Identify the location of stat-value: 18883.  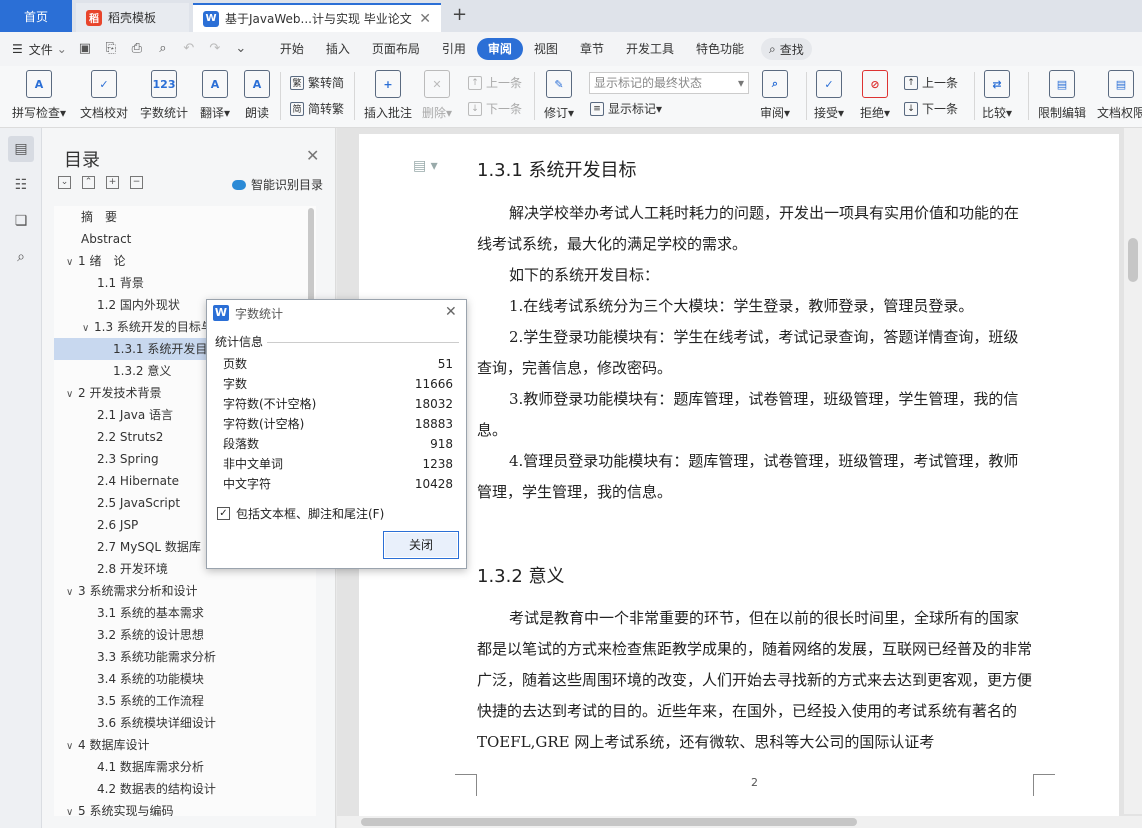
(433, 424).